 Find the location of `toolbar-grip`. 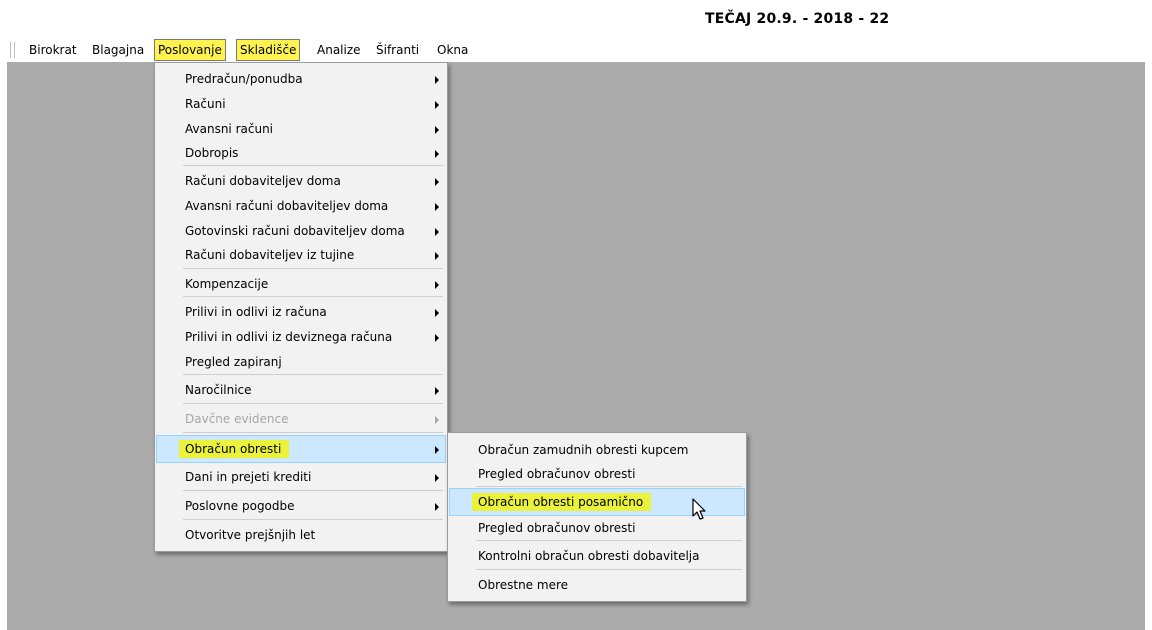

toolbar-grip is located at coordinates (12, 50).